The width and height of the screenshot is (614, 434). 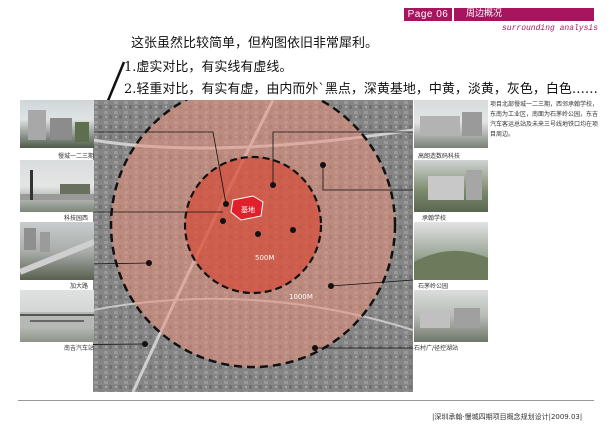 I want to click on section-title-tag: 周边概况, so click(x=524, y=14).